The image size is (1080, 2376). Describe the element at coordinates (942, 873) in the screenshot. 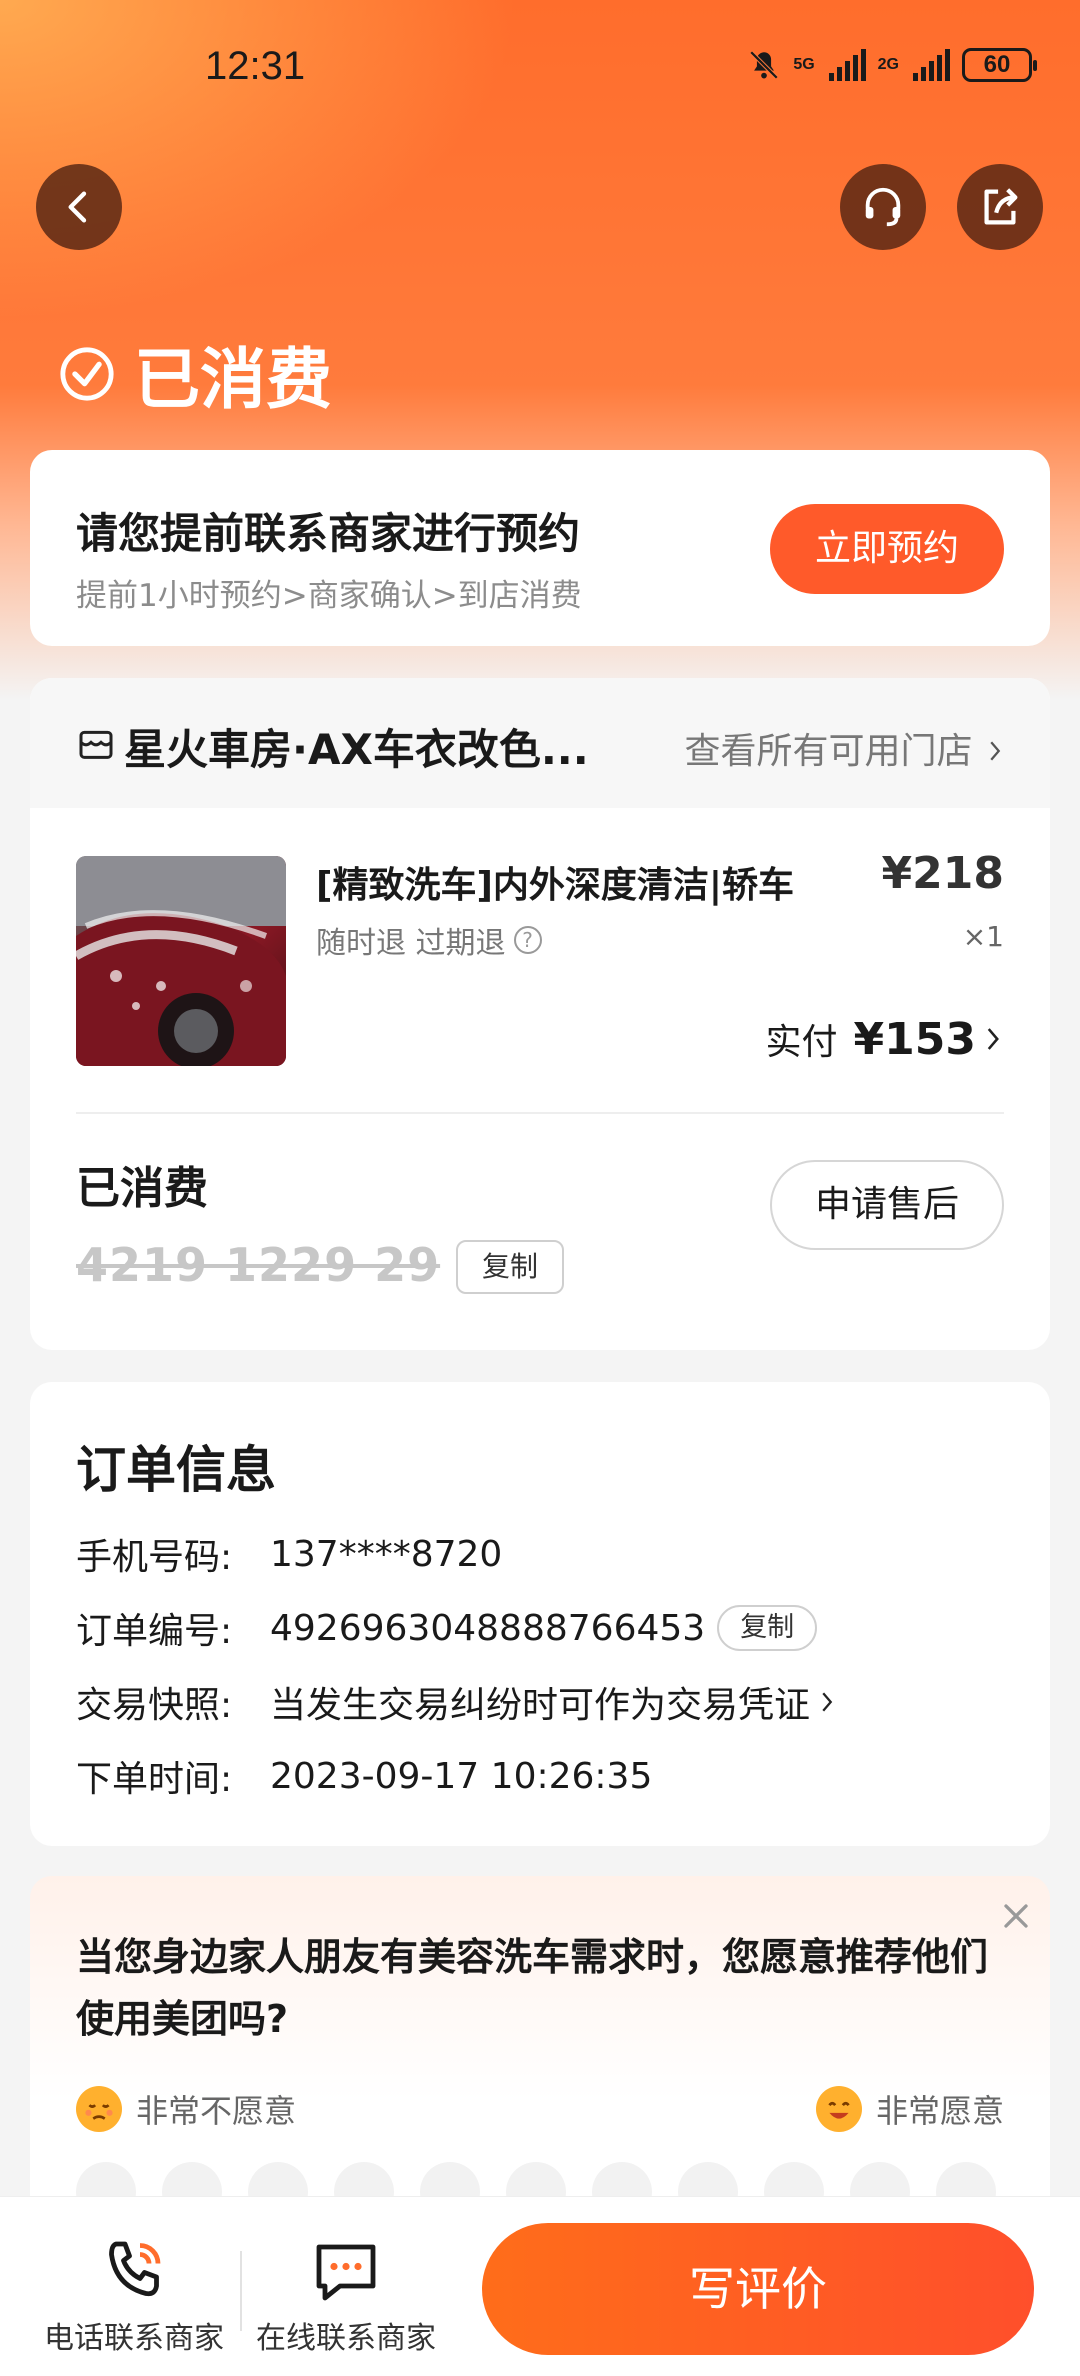

I see `product-price: ¥218` at that location.